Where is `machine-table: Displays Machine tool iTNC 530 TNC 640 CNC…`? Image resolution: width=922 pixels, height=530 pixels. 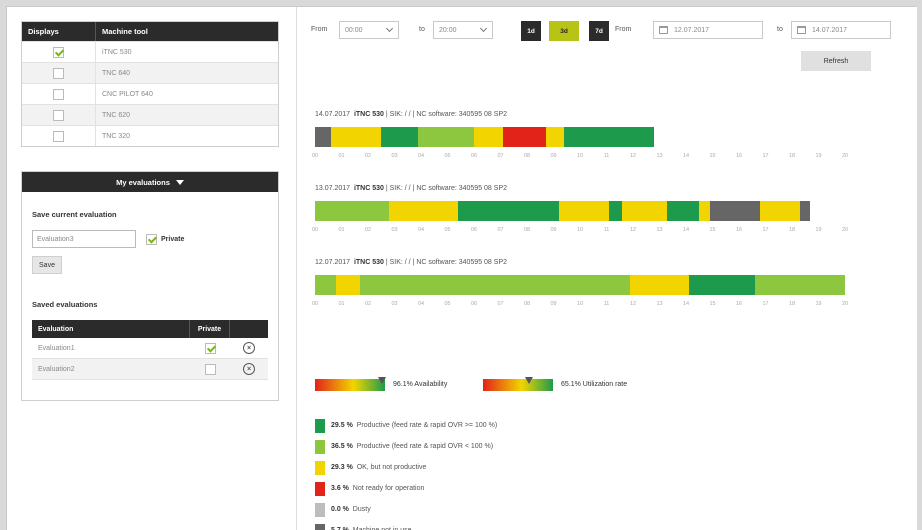 machine-table: Displays Machine tool iTNC 530 TNC 640 CNC… is located at coordinates (150, 84).